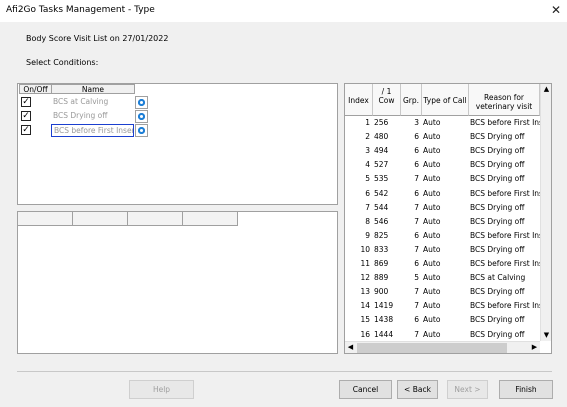 This screenshot has width=567, height=407. I want to click on table-row: 9 825 6 Auto BCS before First Ins, so click(442, 236).